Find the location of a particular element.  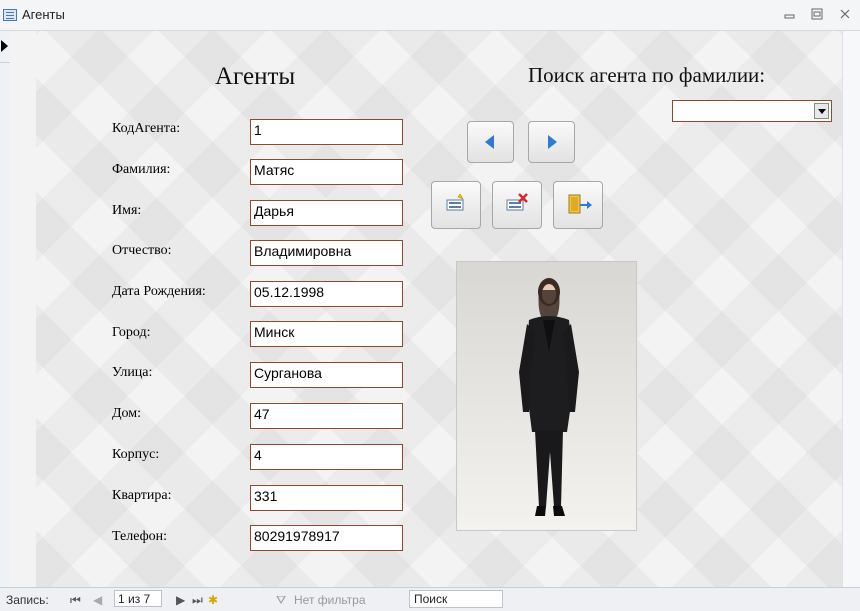

form-title: Агенты is located at coordinates (255, 76).